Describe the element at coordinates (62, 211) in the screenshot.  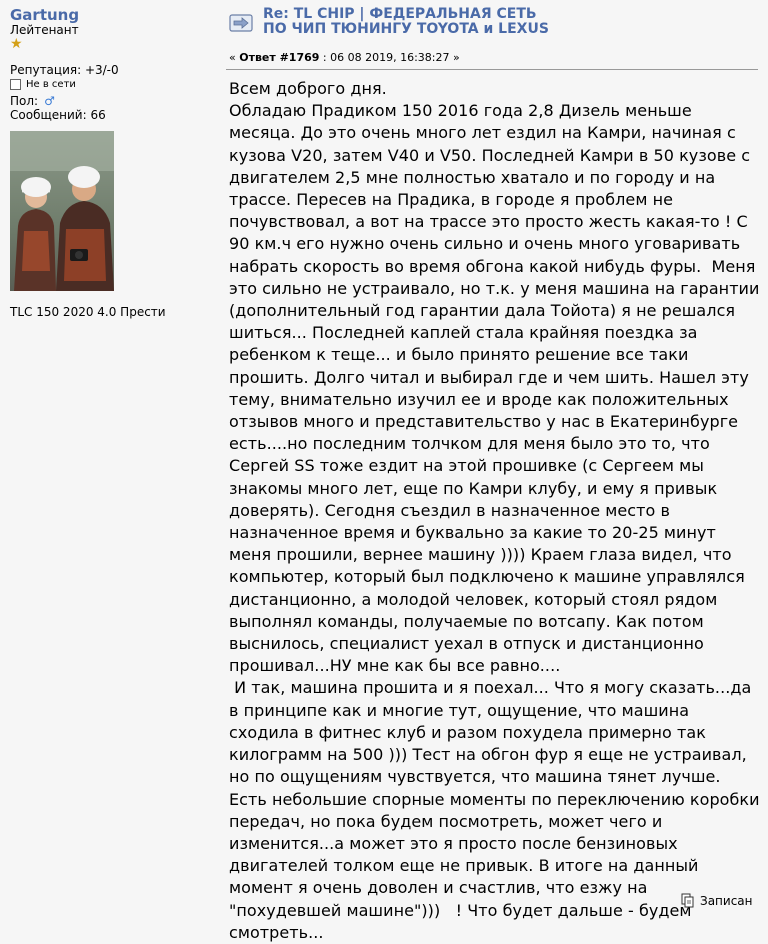
I see `avatar` at that location.